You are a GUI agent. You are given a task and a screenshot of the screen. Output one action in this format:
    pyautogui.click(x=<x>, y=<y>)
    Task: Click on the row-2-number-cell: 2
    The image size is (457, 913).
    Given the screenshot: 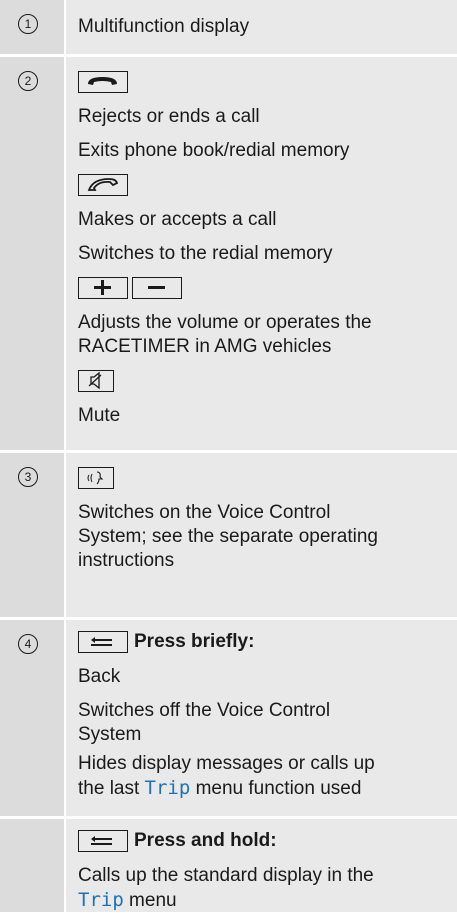 What is the action you would take?
    pyautogui.click(x=33, y=253)
    